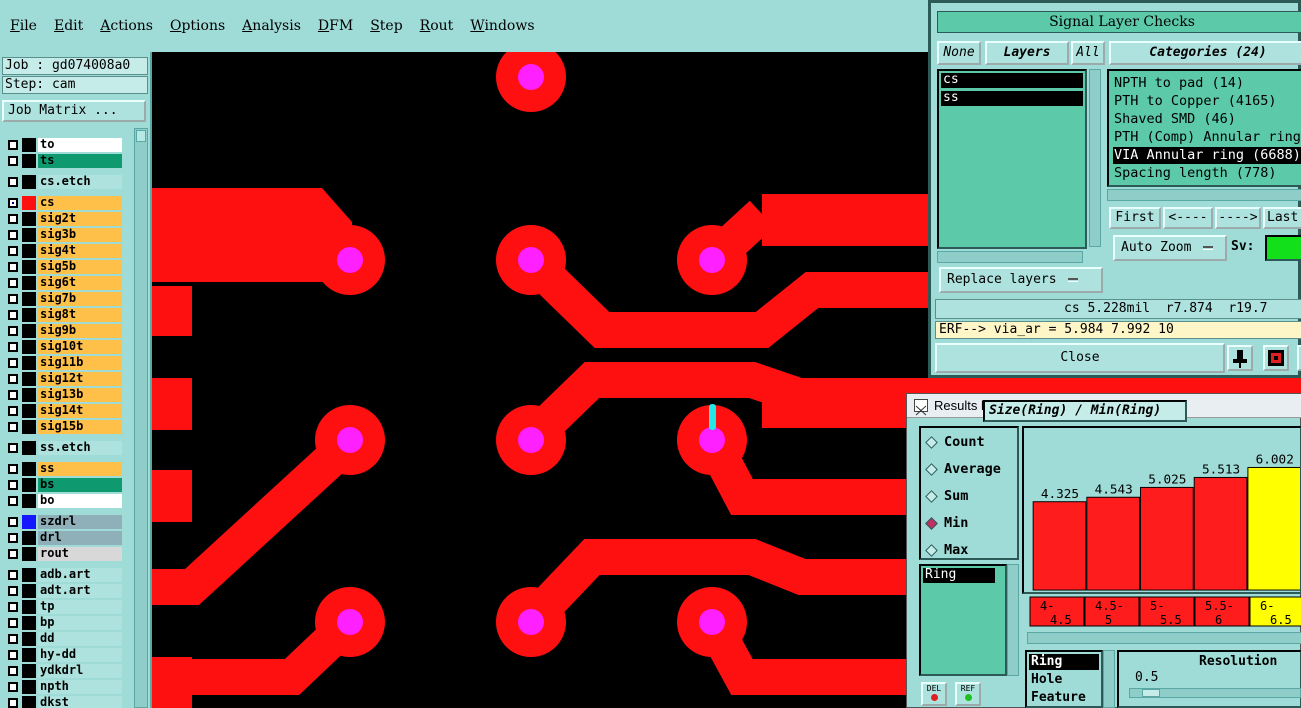 Image resolution: width=1301 pixels, height=708 pixels. What do you see at coordinates (1064, 698) in the screenshot?
I see `field-item: Feature` at bounding box center [1064, 698].